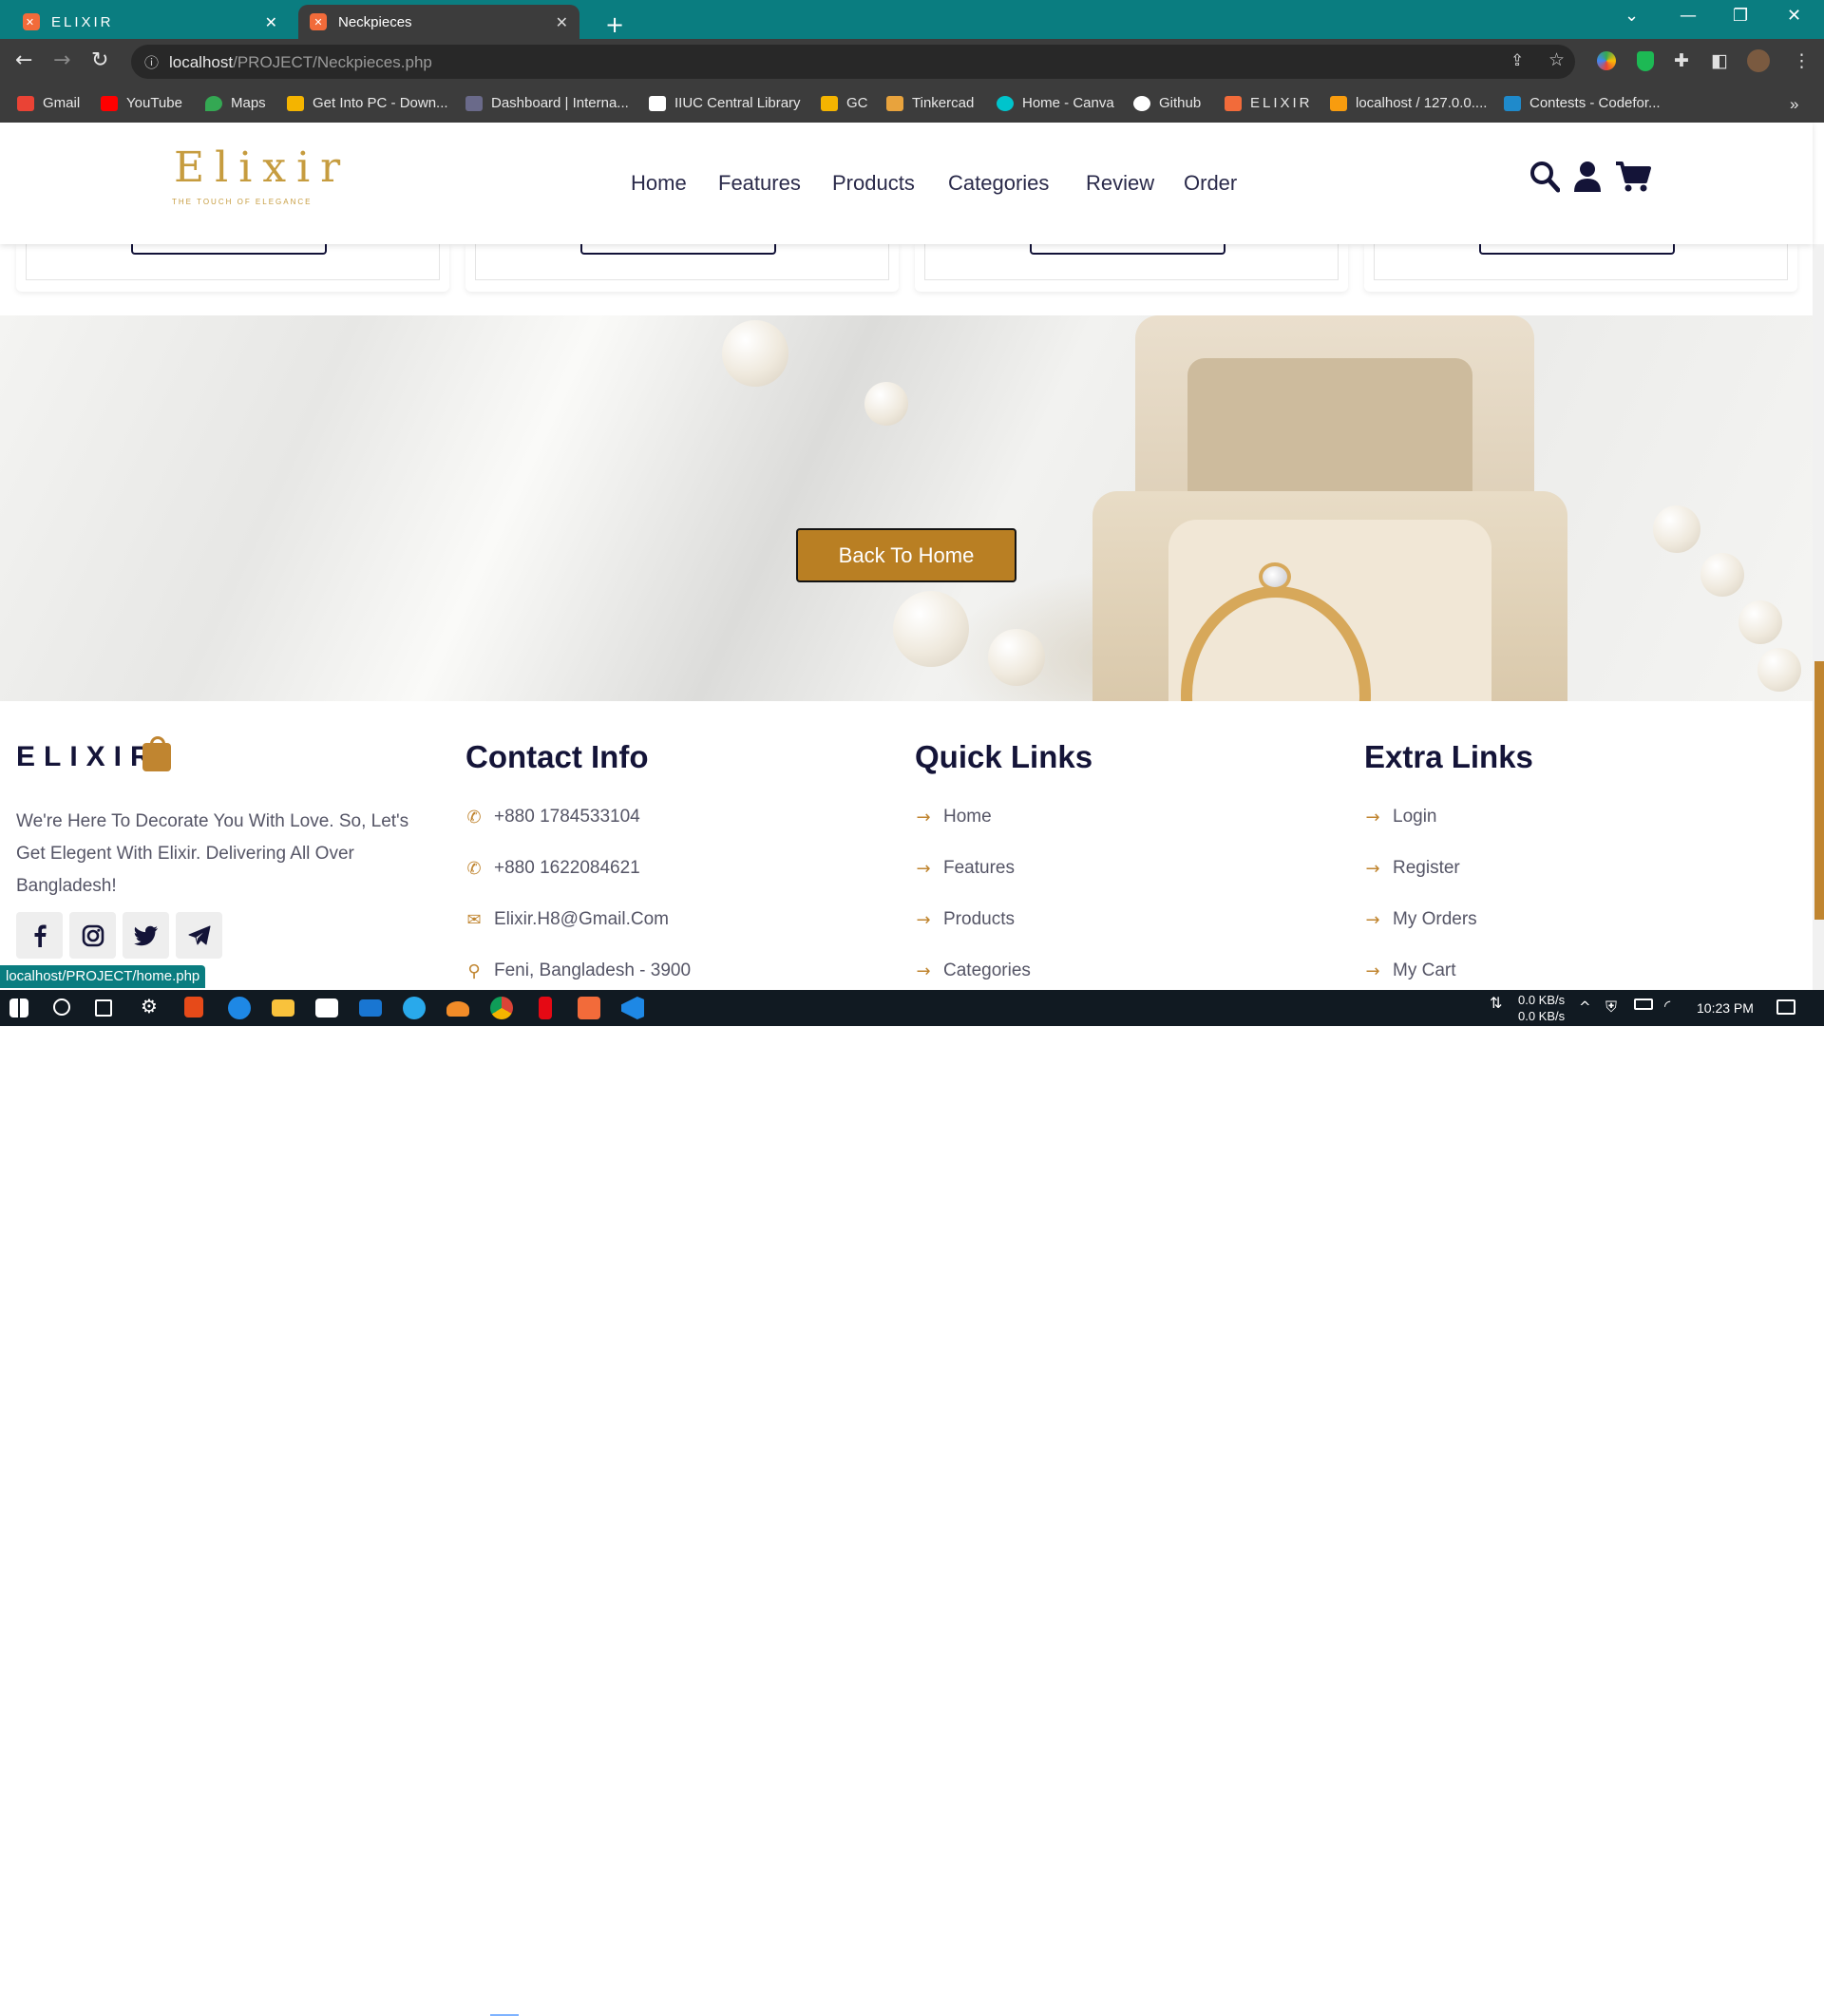  Describe the element at coordinates (370, 1008) in the screenshot. I see `mail-icon` at that location.